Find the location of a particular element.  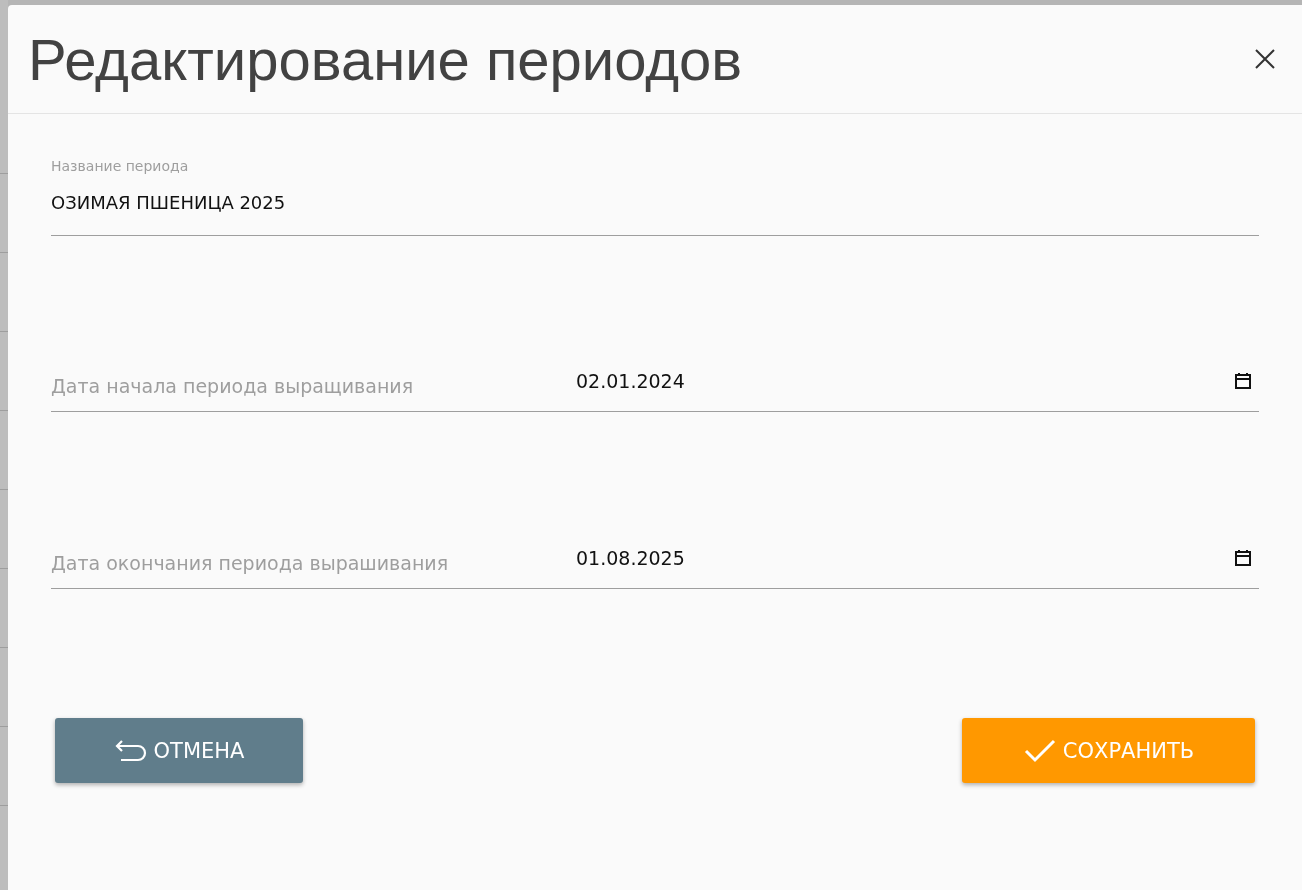

date-field: Дата окончания периода вырашивания 01.08.2025 is located at coordinates (655, 558).